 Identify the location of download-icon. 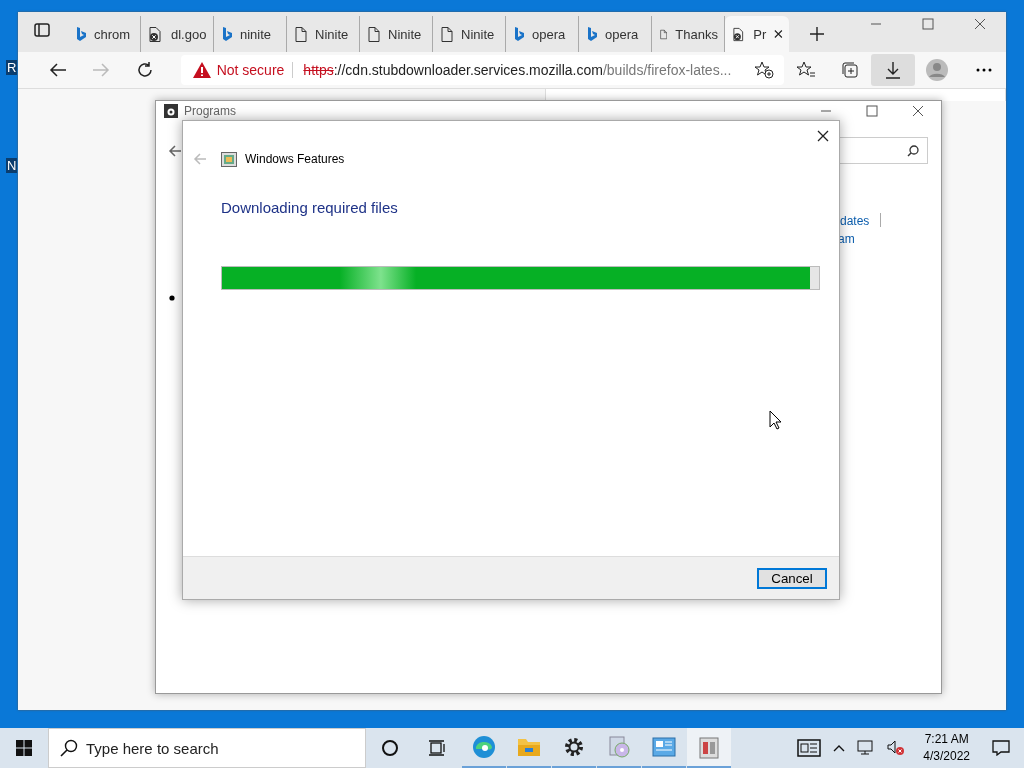
(893, 70).